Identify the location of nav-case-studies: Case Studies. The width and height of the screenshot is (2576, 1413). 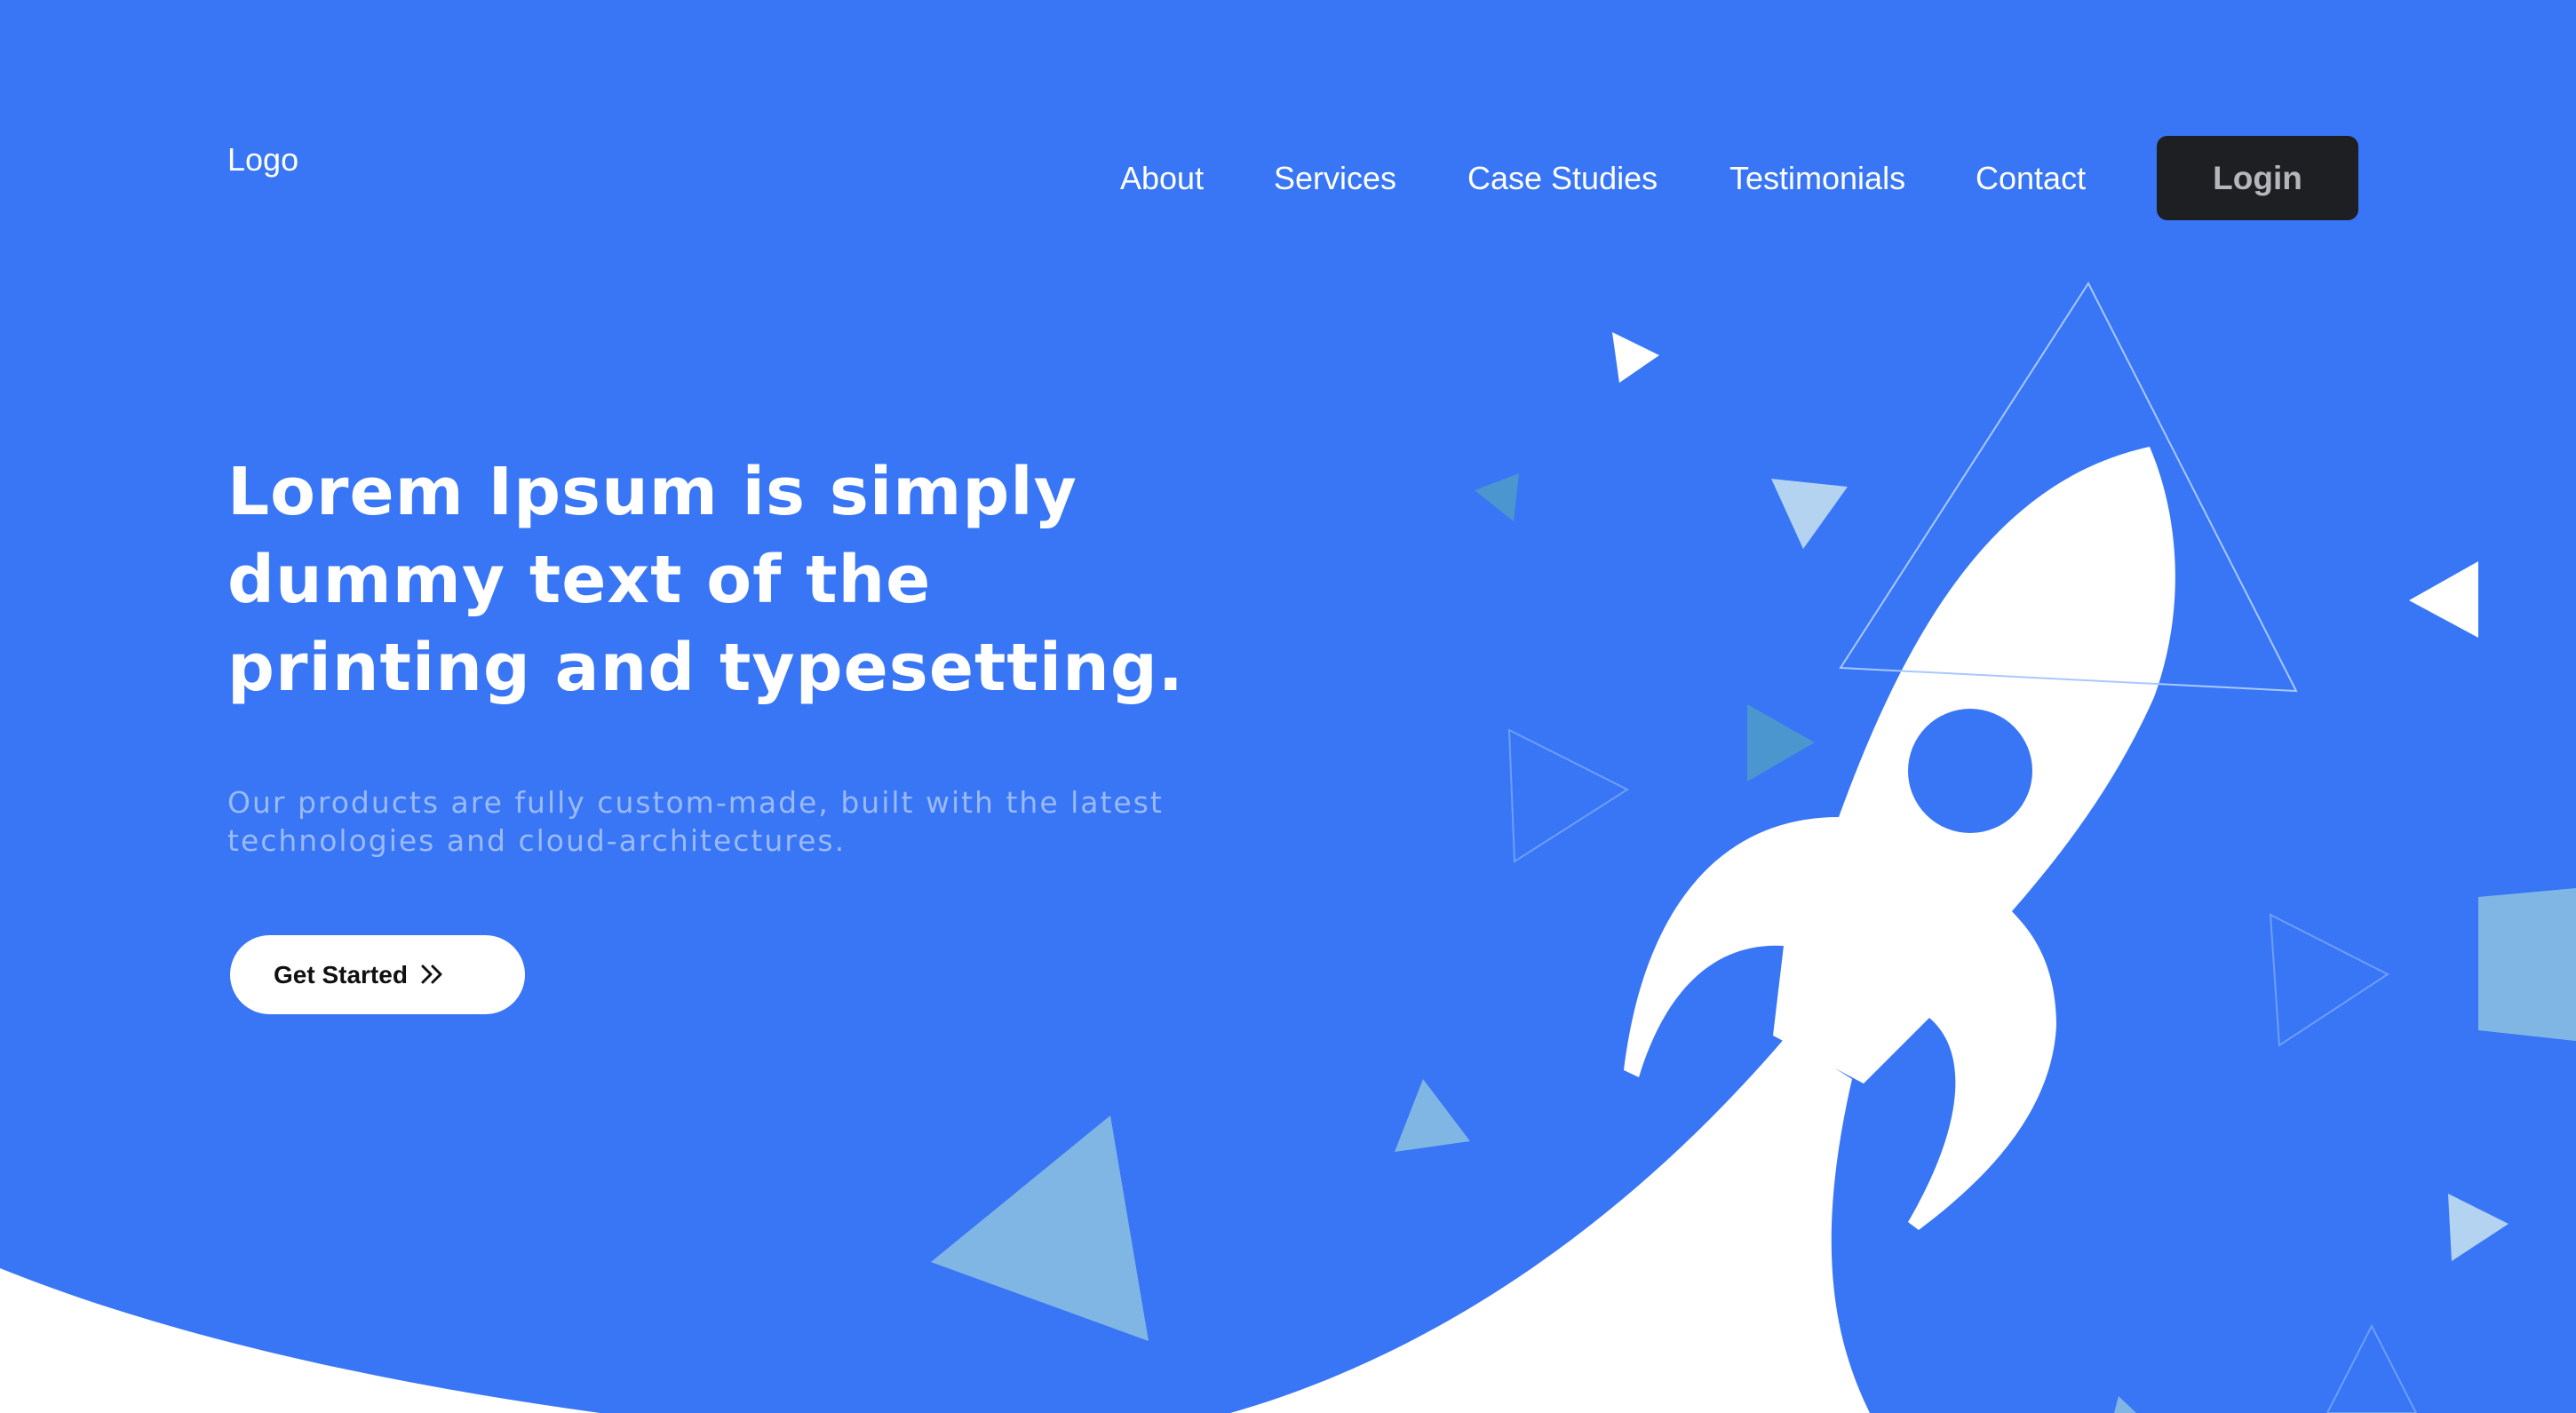
(1562, 178).